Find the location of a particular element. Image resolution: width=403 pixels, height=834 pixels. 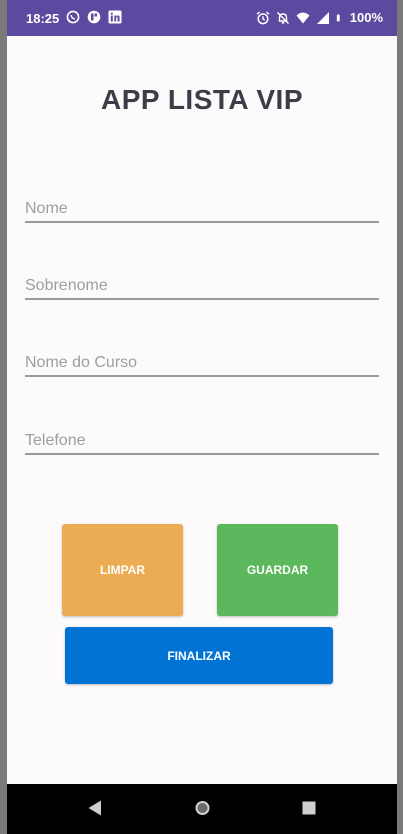

nome-field is located at coordinates (202, 205).